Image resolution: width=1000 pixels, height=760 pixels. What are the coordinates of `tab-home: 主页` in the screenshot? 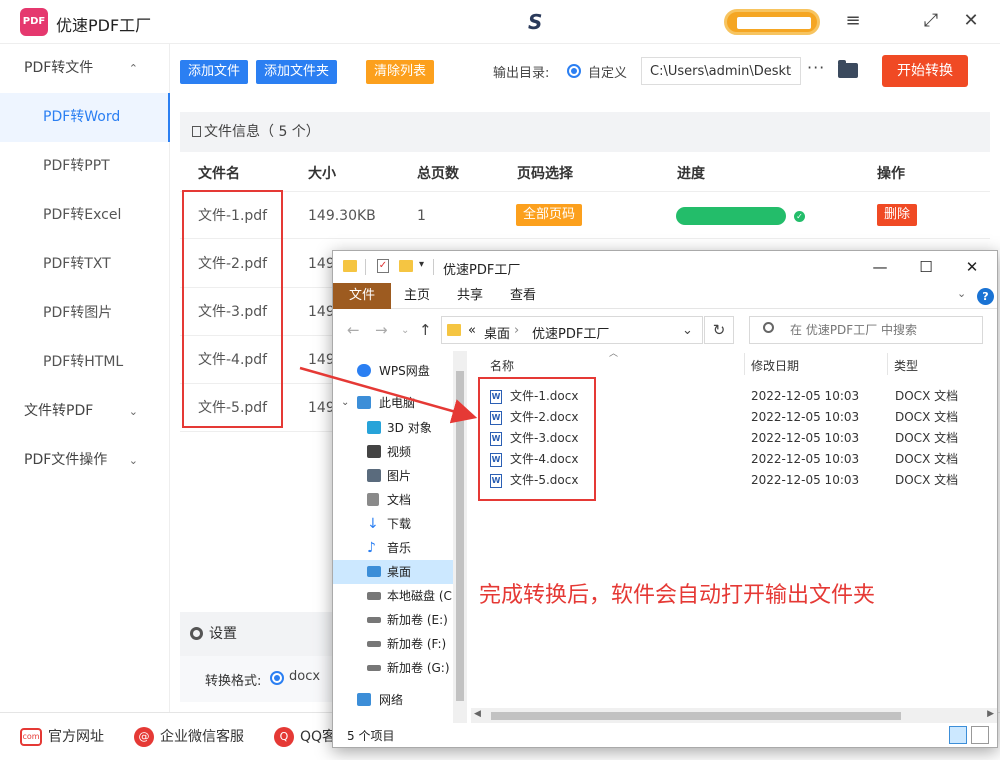 It's located at (417, 296).